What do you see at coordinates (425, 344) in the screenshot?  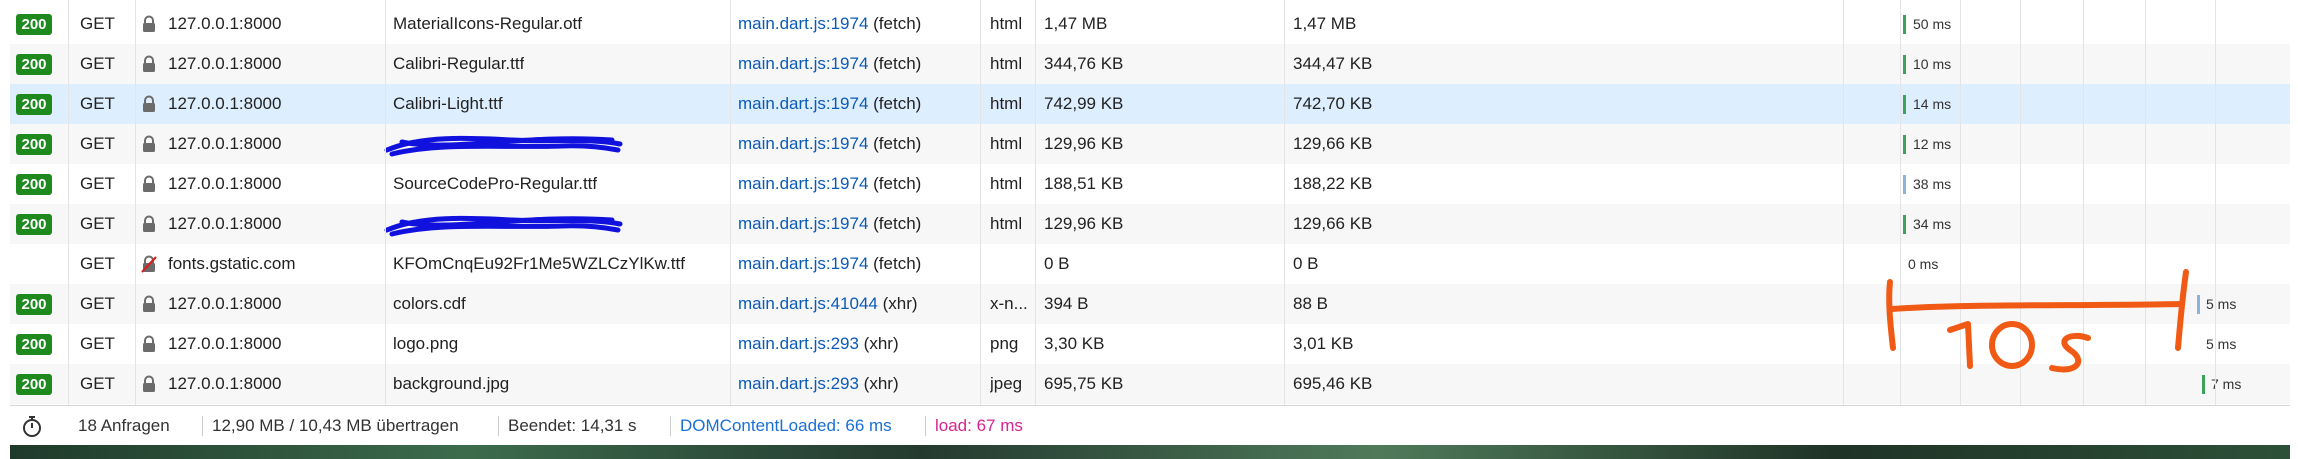 I see `file-name: logo.png` at bounding box center [425, 344].